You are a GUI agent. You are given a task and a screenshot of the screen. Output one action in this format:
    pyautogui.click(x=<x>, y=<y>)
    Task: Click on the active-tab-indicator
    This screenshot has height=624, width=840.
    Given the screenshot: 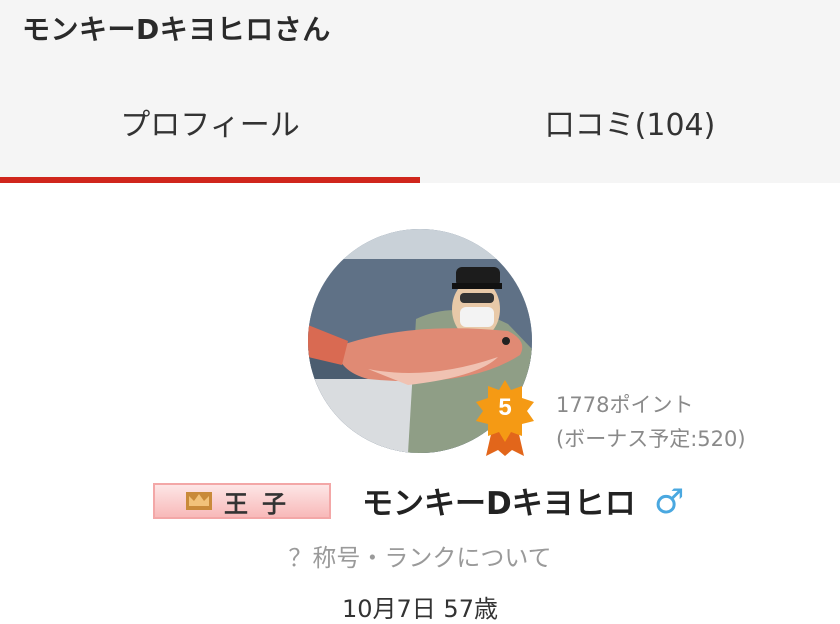 What is the action you would take?
    pyautogui.click(x=210, y=180)
    